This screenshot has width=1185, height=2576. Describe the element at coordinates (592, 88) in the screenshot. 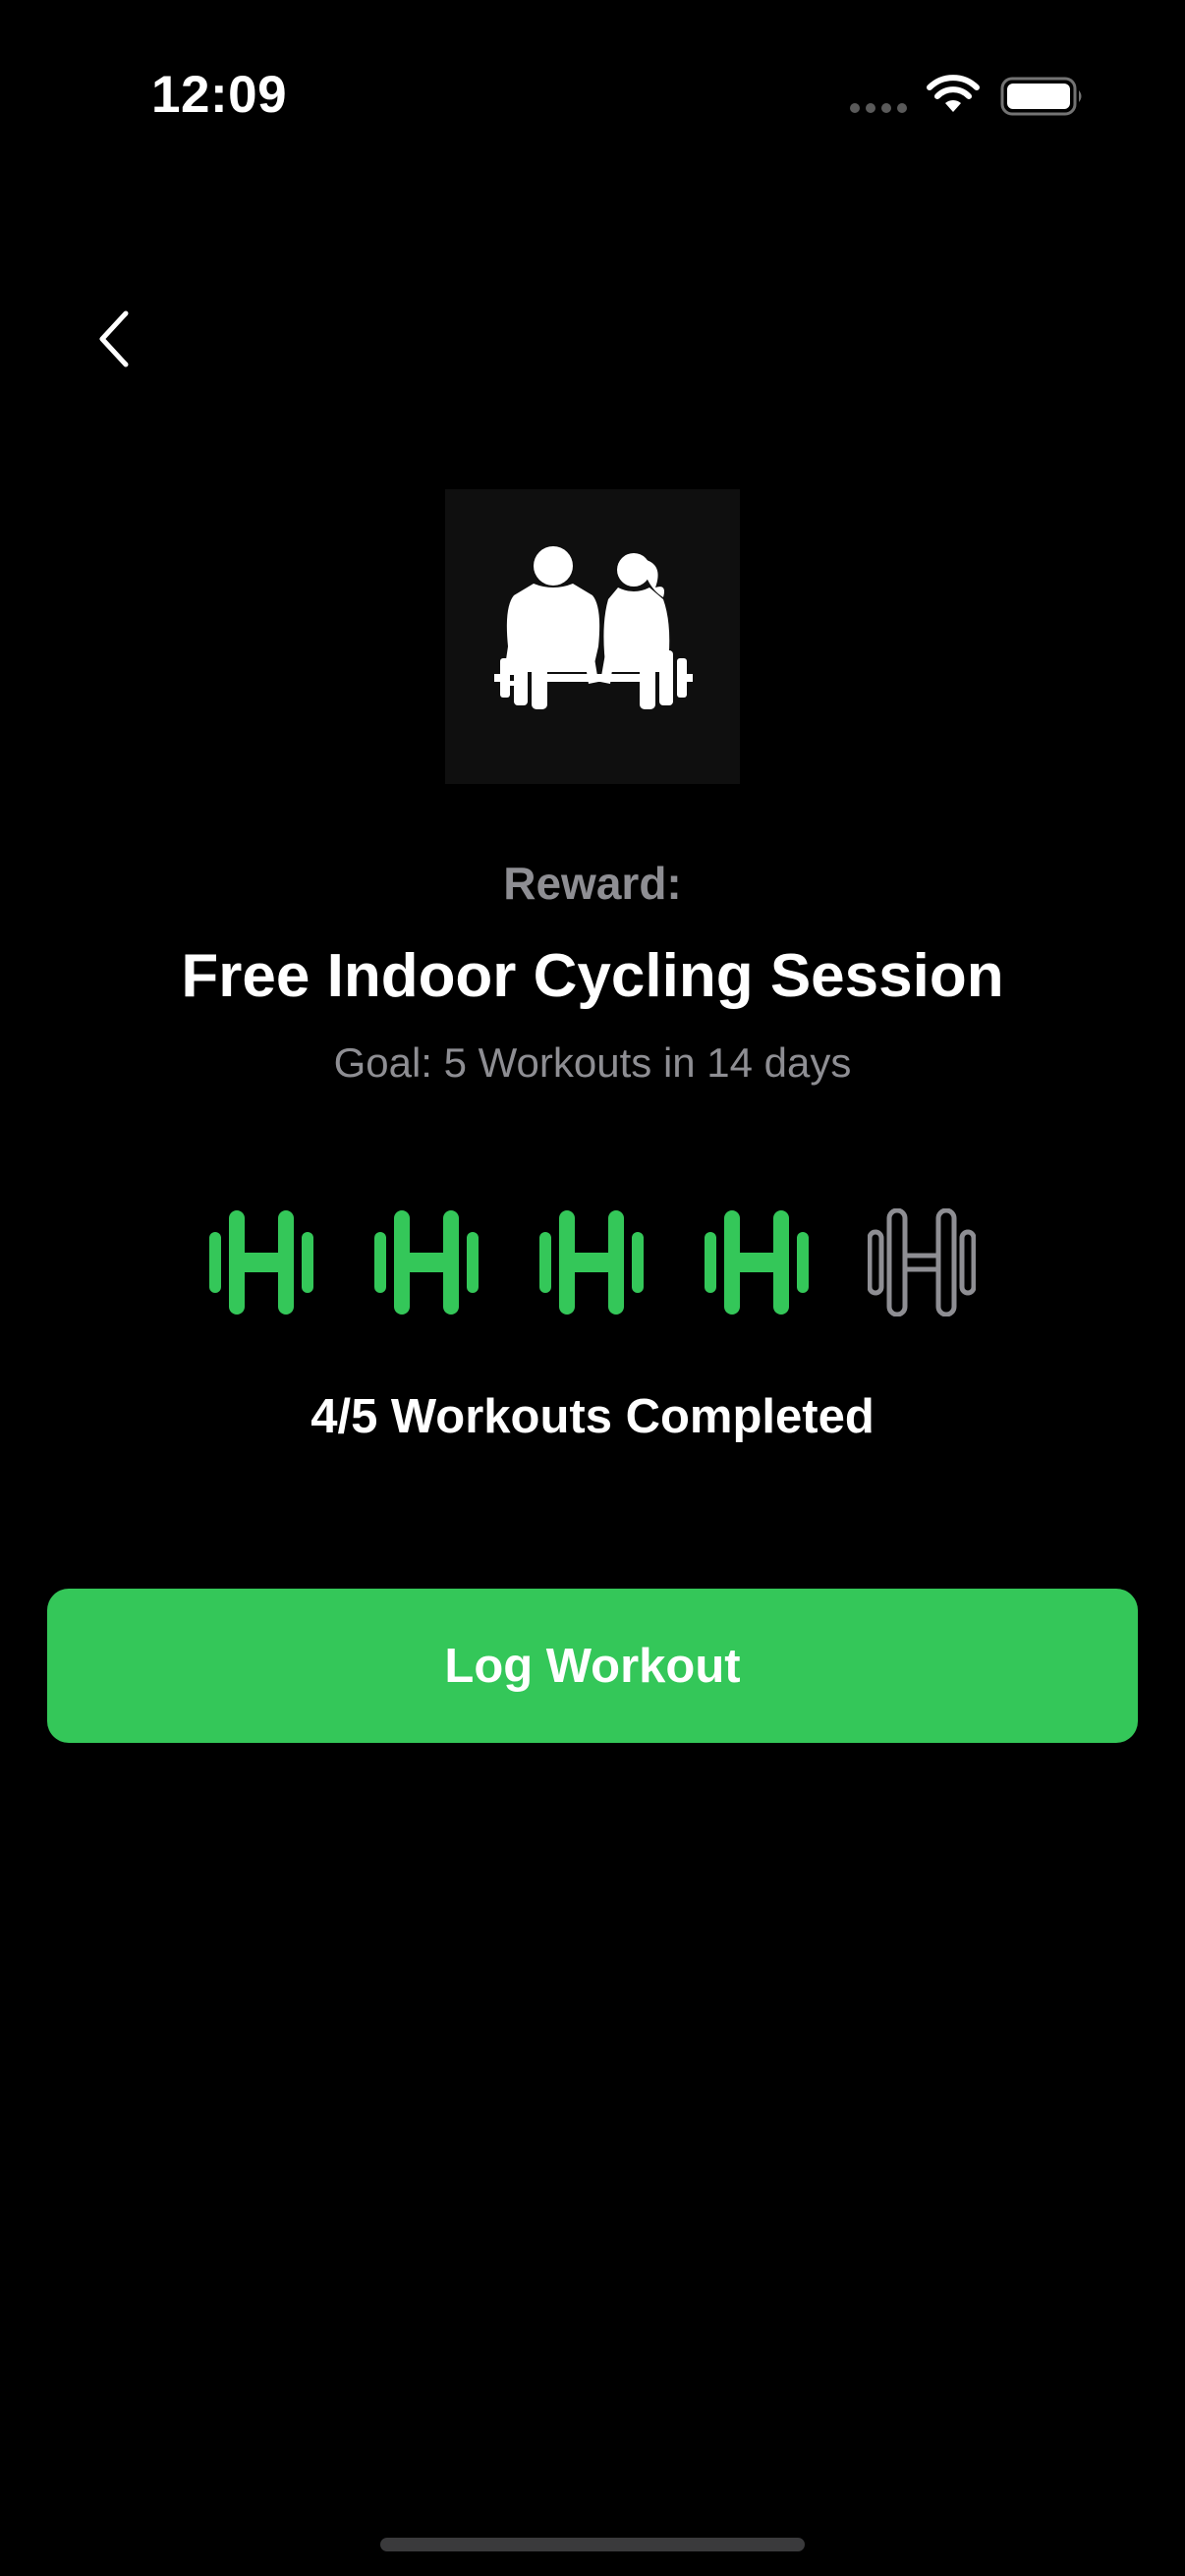

I see `status-bar: 12:09` at that location.